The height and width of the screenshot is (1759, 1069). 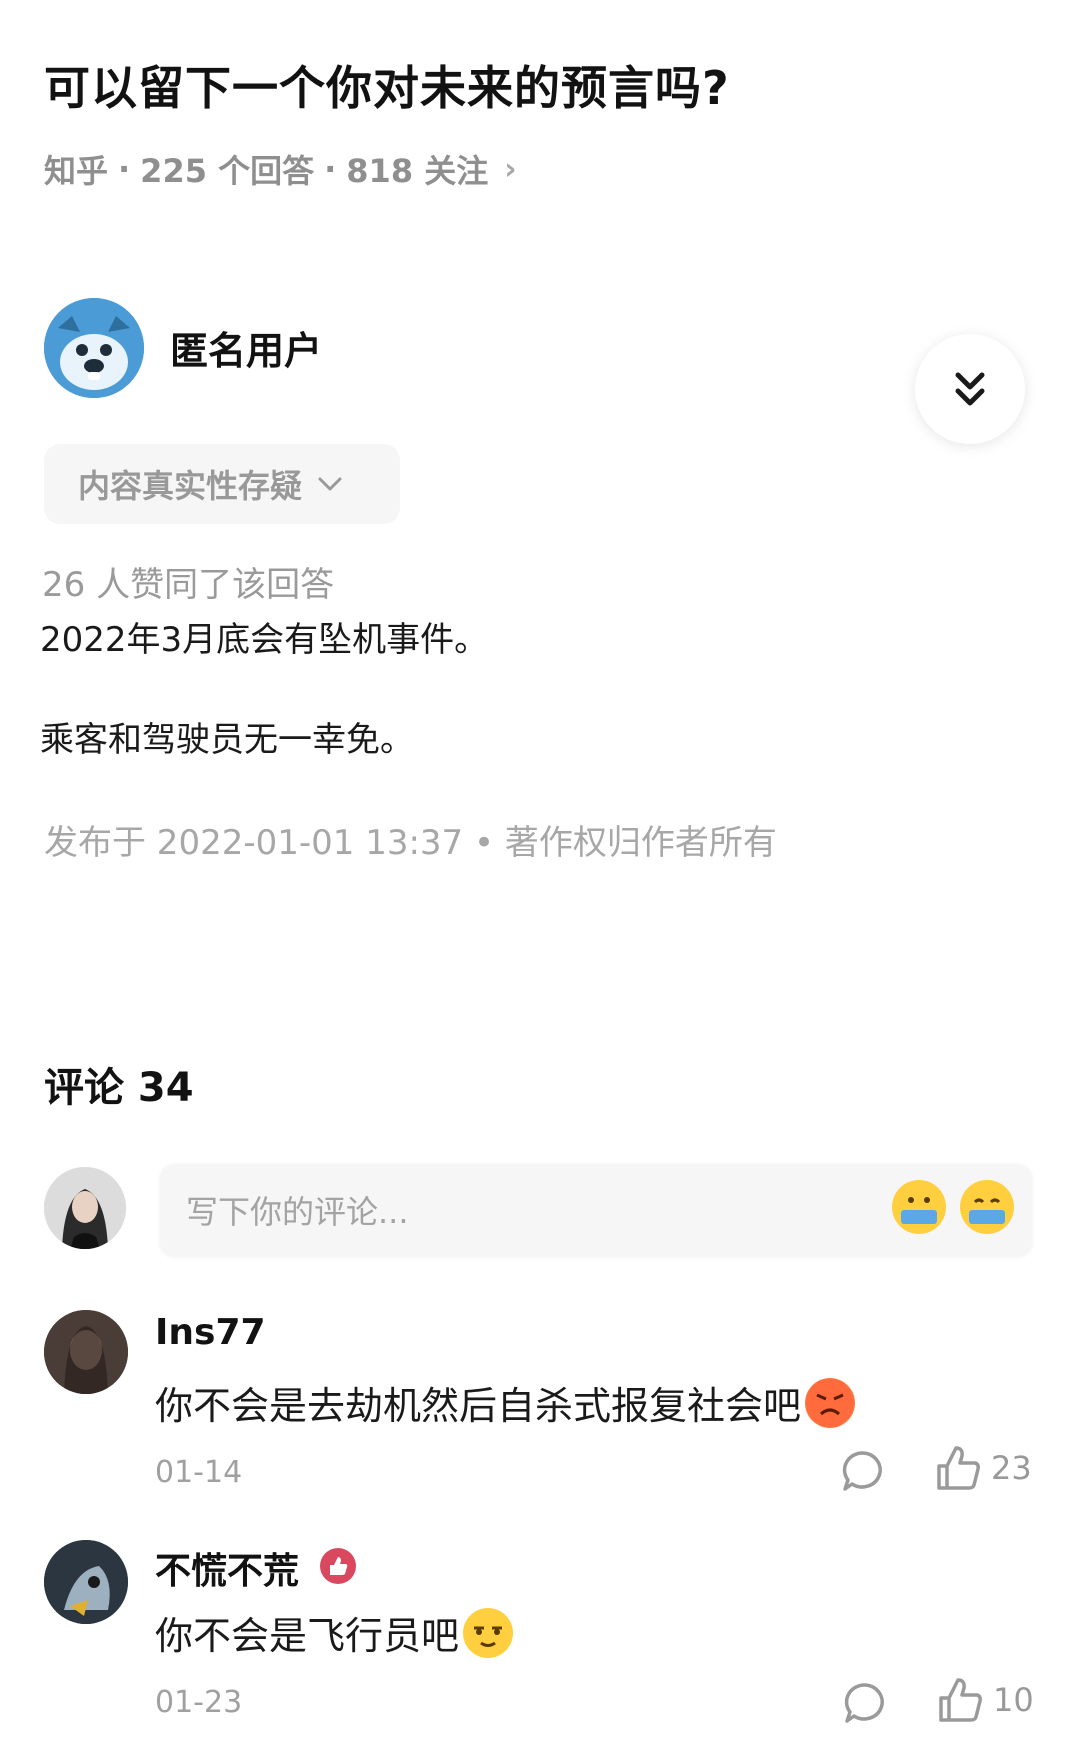 I want to click on thanks-emoji-icon, so click(x=919, y=1207).